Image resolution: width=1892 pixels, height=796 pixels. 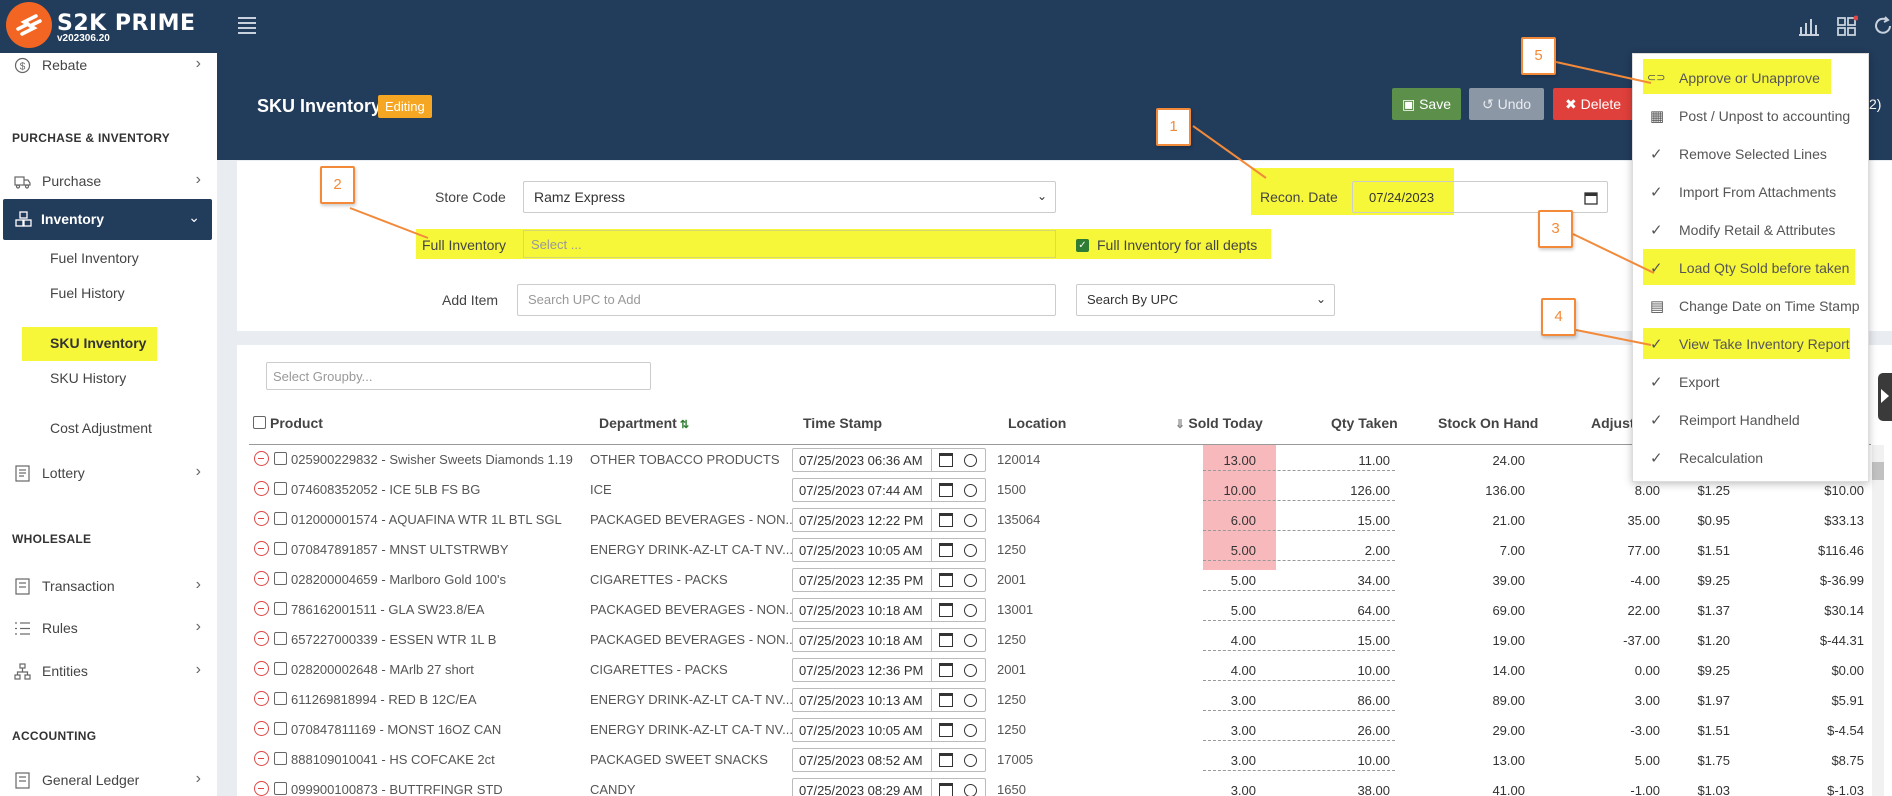 What do you see at coordinates (1809, 26) in the screenshot?
I see `chart-icon` at bounding box center [1809, 26].